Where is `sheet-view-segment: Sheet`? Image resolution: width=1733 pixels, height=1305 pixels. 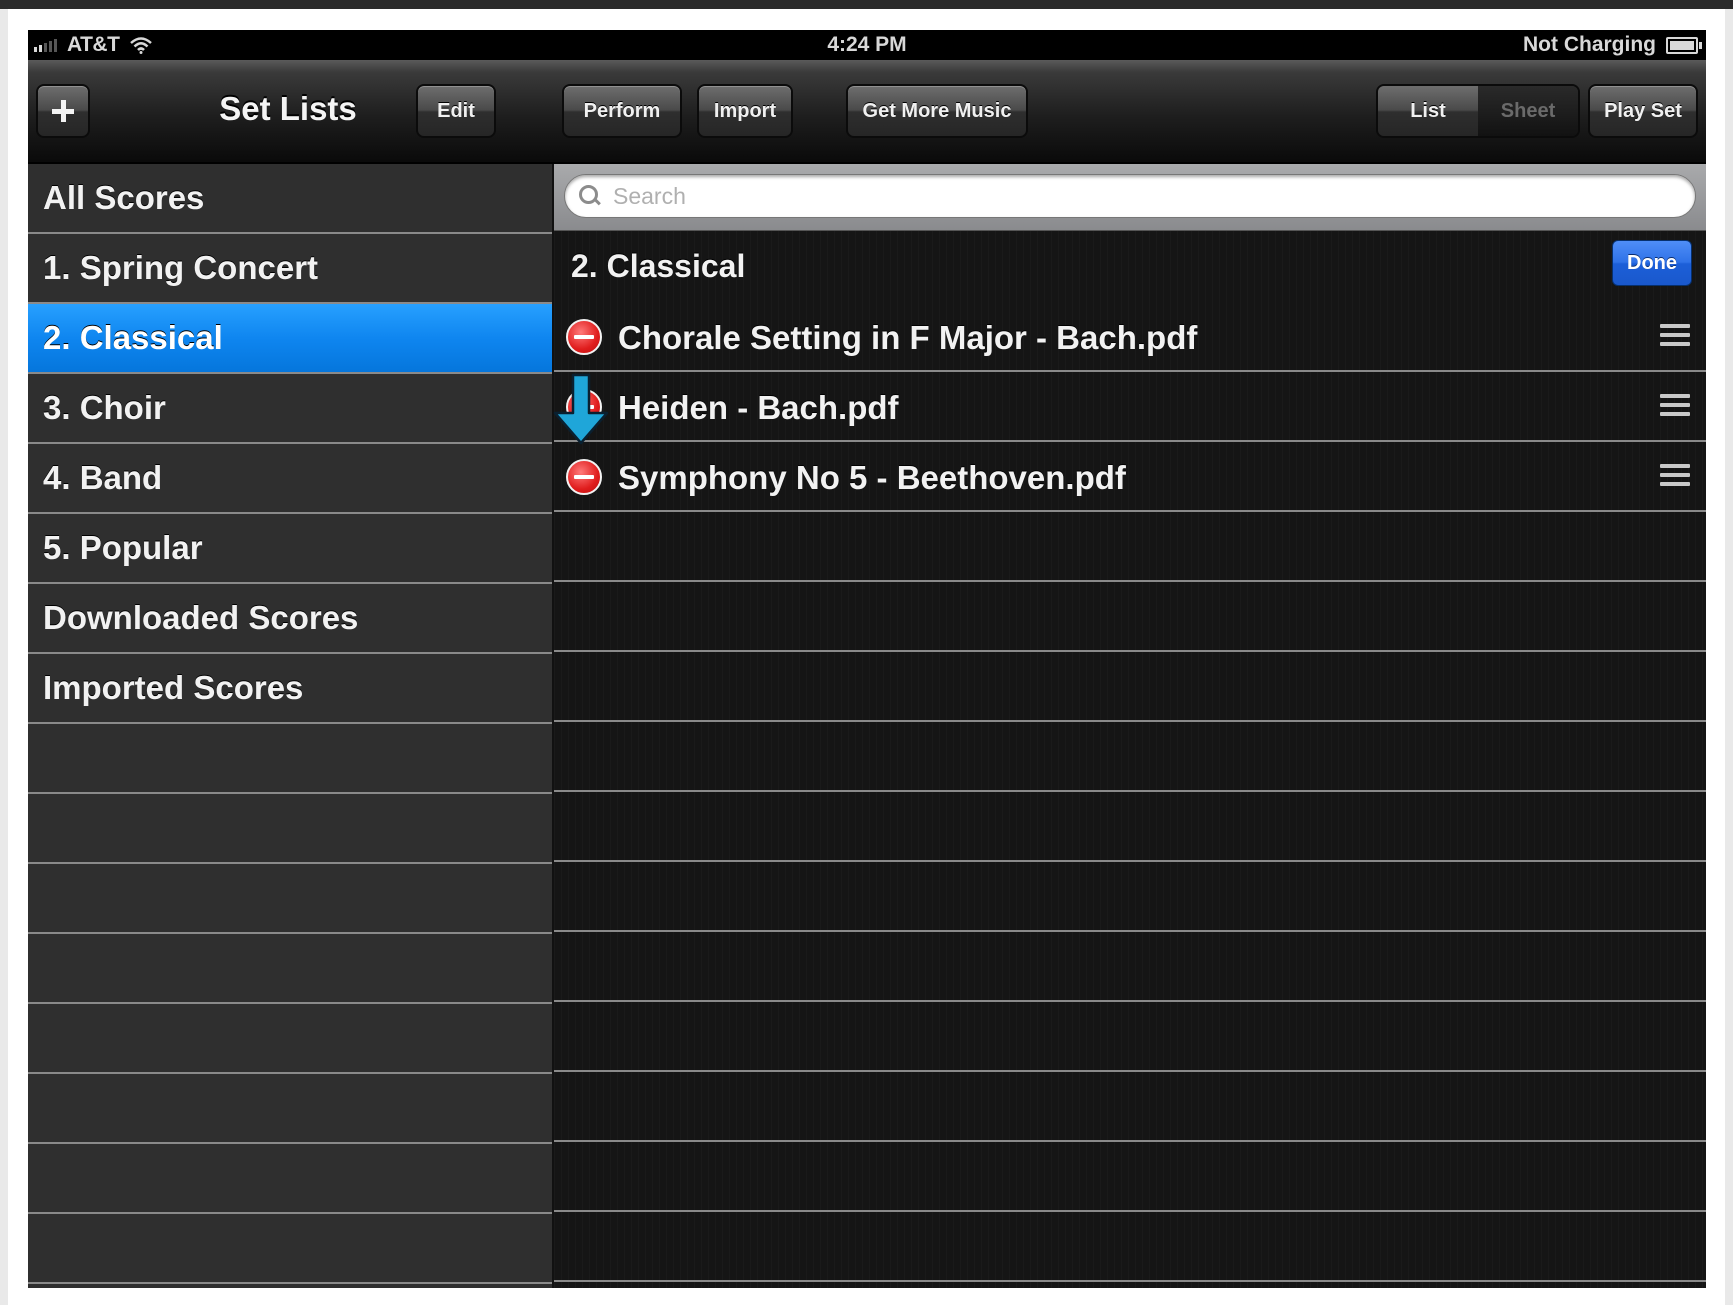
sheet-view-segment: Sheet is located at coordinates (1528, 111).